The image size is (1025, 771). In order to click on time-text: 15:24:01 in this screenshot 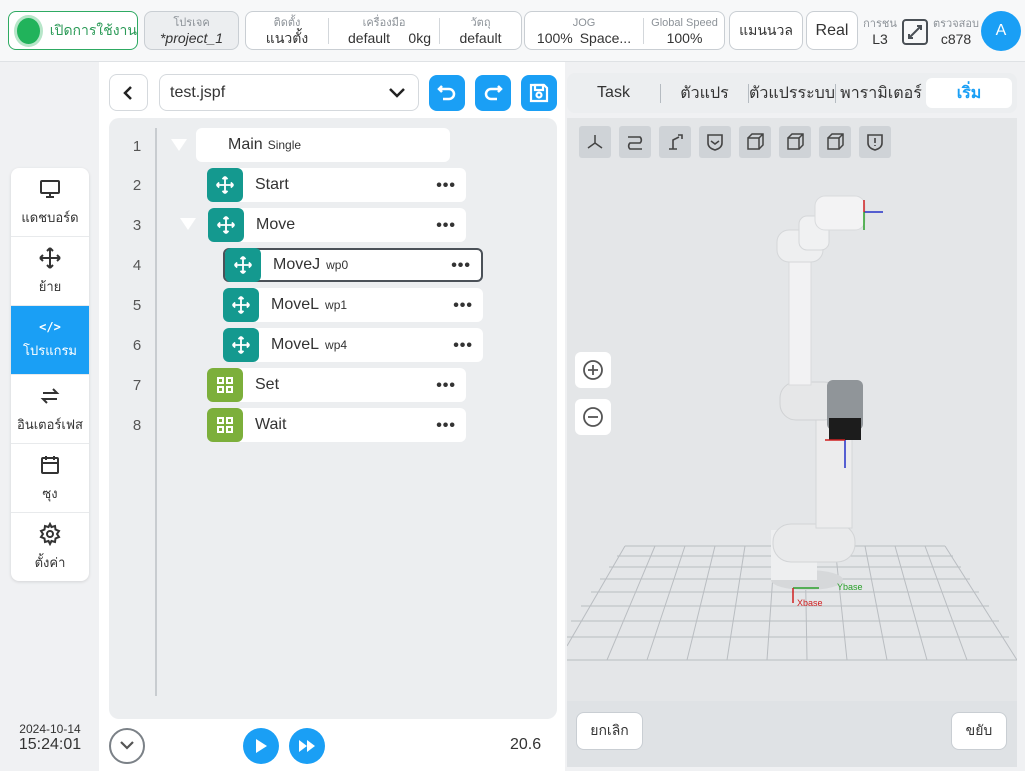, I will do `click(50, 744)`.